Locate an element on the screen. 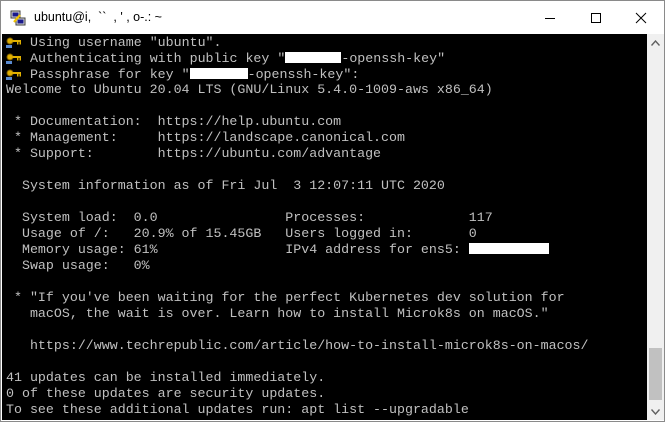 This screenshot has height=422, width=665. terminal-line-updates: 41 updates can be installed immediately. is located at coordinates (166, 377).